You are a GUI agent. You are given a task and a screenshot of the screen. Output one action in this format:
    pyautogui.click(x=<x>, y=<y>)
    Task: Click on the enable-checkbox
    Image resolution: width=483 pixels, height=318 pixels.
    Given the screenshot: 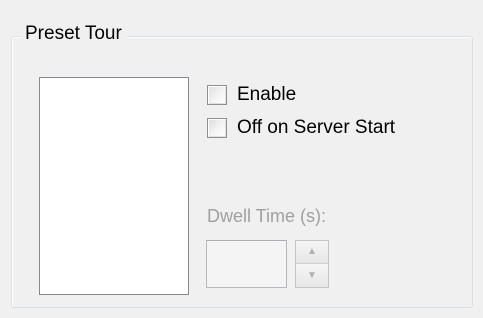 What is the action you would take?
    pyautogui.click(x=217, y=95)
    